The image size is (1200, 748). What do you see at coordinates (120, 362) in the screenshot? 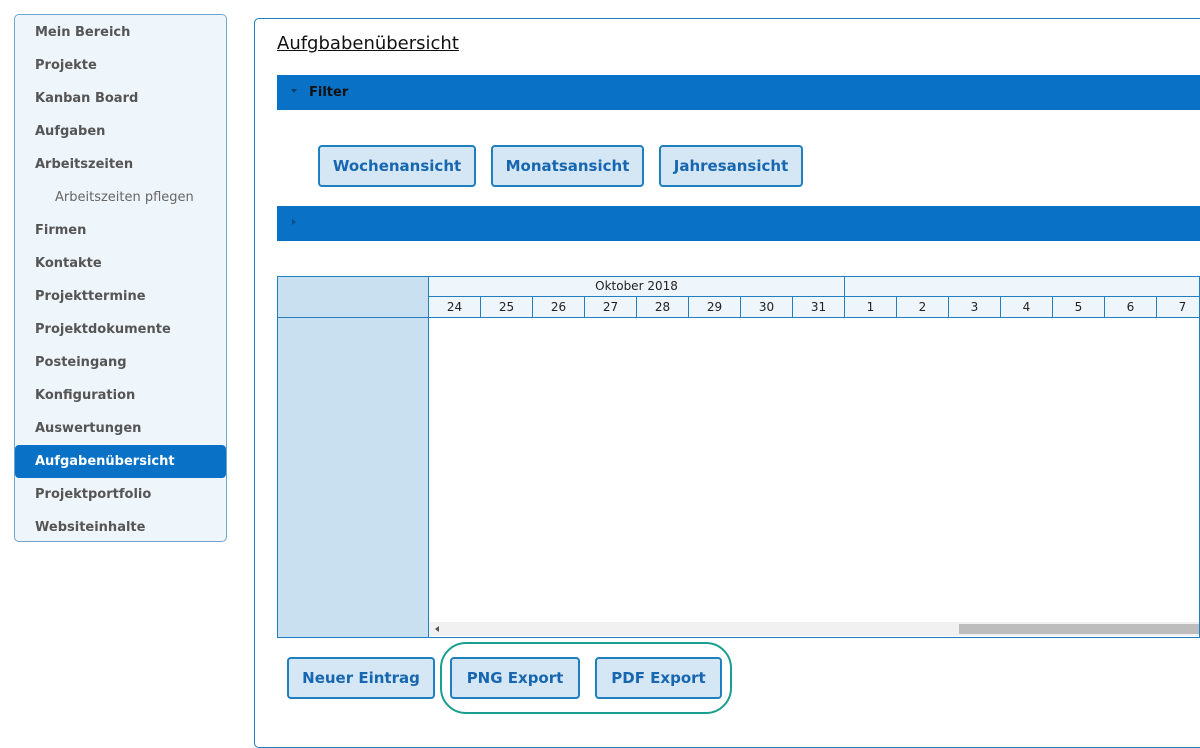
I see `sidebar-item-posteingang: Posteingang` at bounding box center [120, 362].